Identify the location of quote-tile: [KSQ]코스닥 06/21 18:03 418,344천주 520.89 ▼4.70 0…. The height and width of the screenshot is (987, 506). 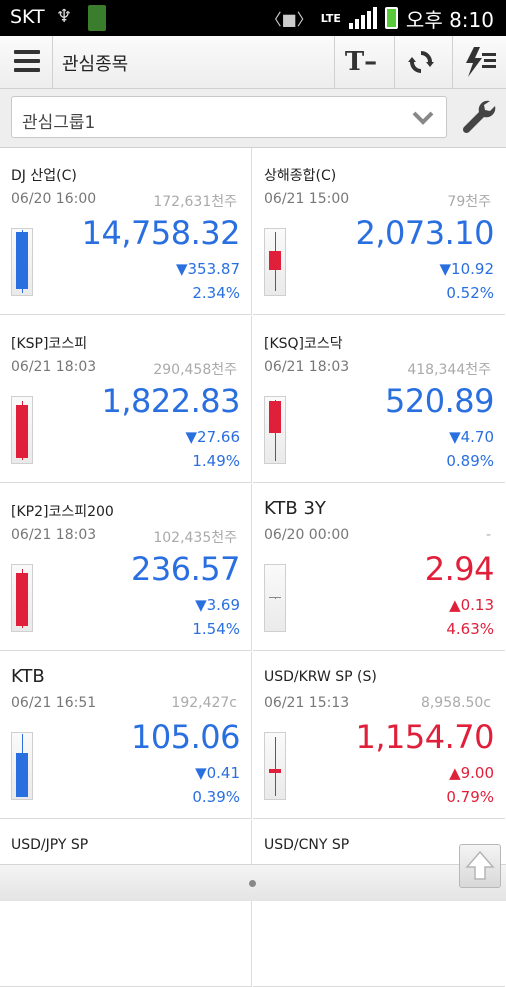
(379, 399).